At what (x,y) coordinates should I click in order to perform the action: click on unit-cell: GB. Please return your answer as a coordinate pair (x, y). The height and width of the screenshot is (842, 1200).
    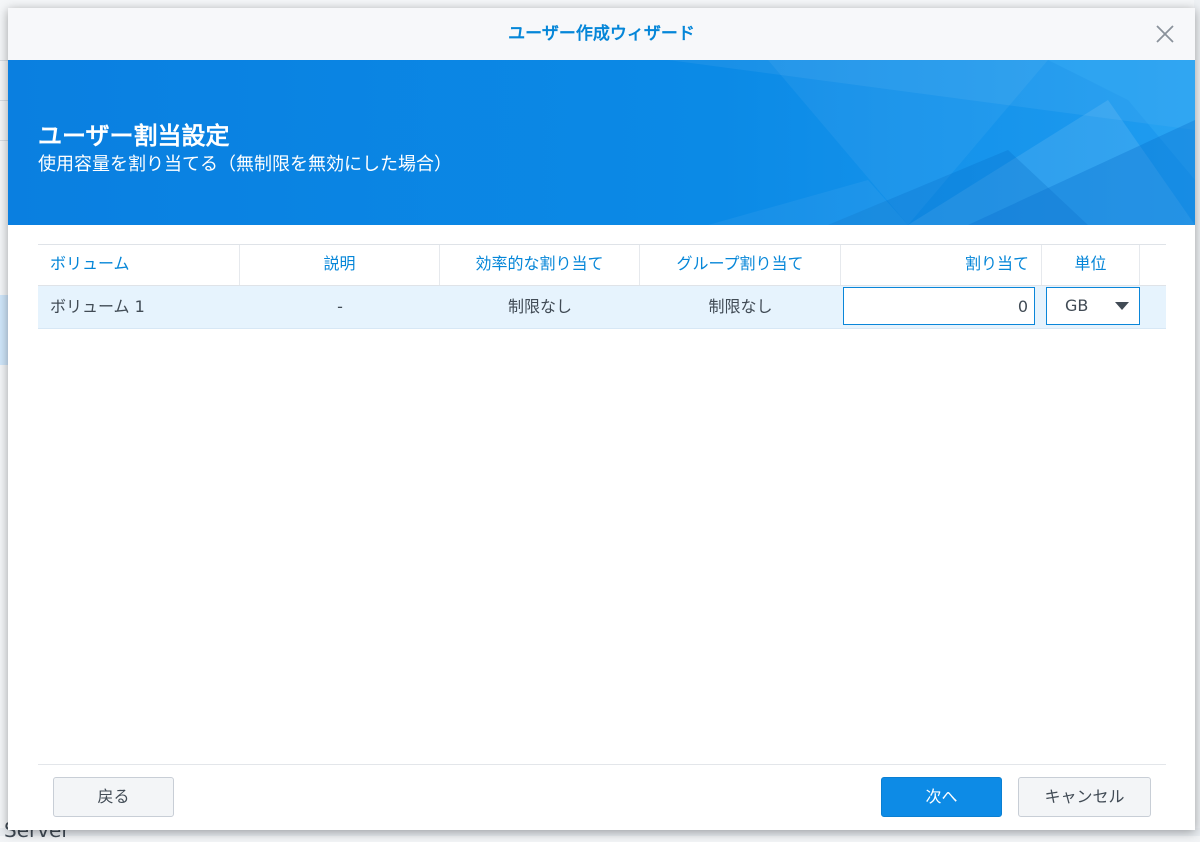
    Looking at the image, I should click on (1091, 307).